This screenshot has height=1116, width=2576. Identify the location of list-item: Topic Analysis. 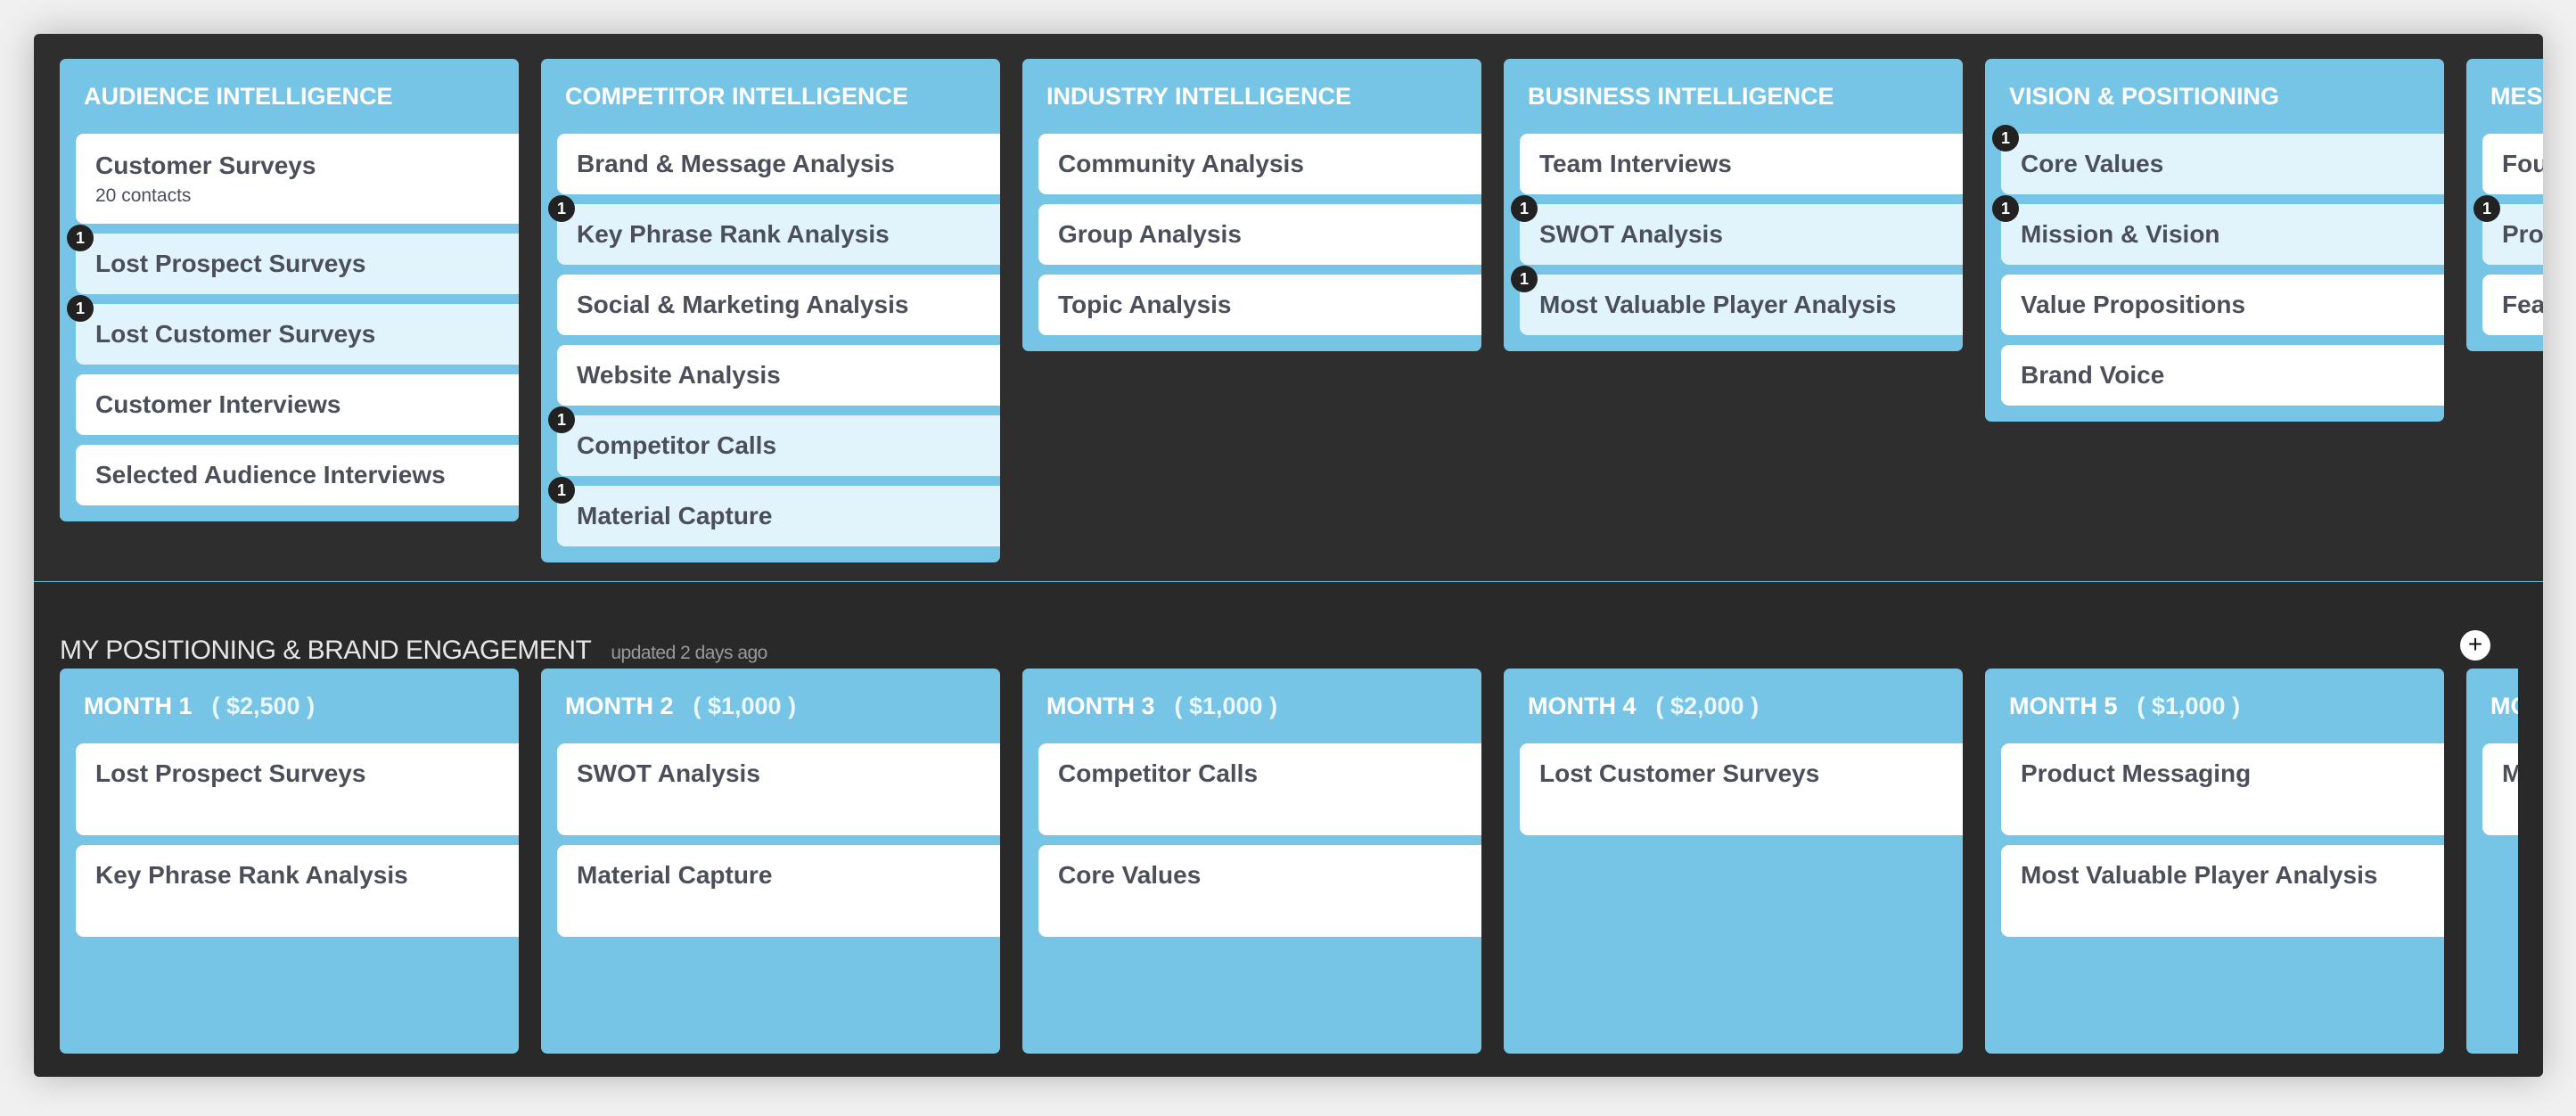
(1260, 305).